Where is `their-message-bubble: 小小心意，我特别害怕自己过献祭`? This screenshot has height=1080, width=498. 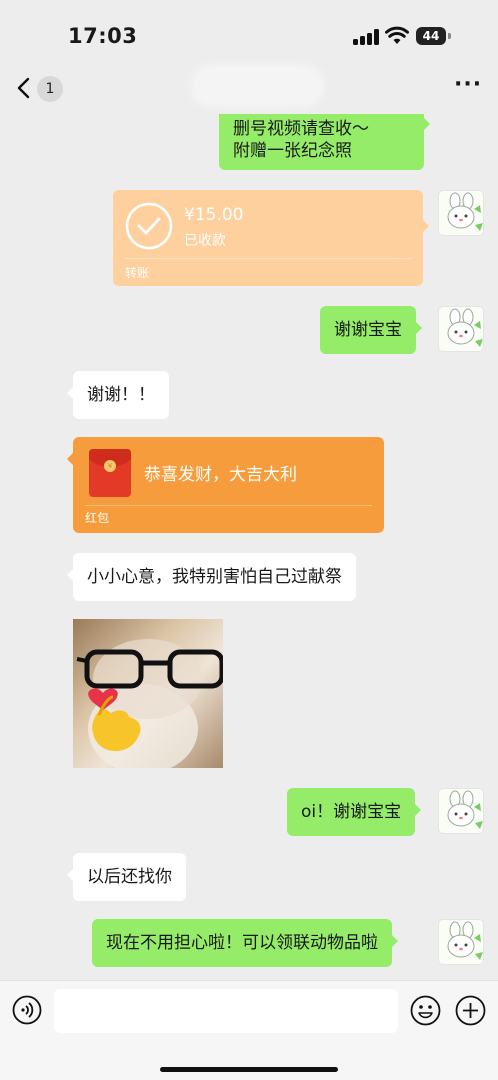
their-message-bubble: 小小心意，我特别害怕自己过献祭 is located at coordinates (211, 577).